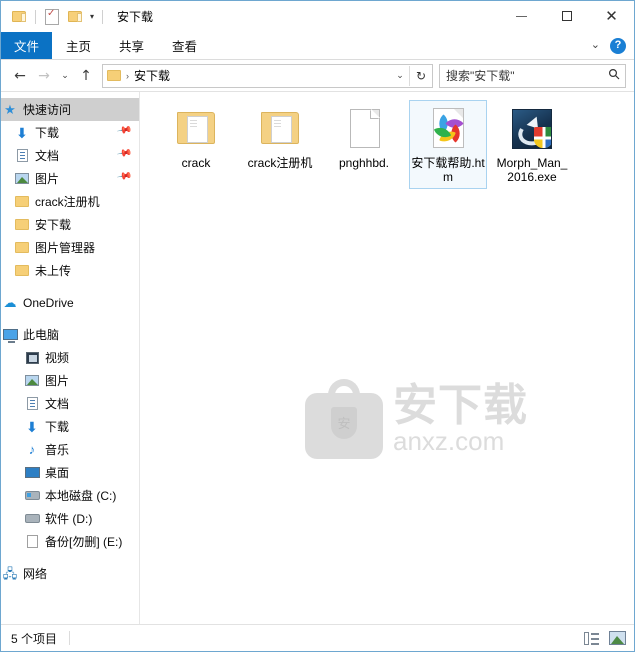  I want to click on sidebar-item-downloads: ⬇ 下载, so click(70, 426).